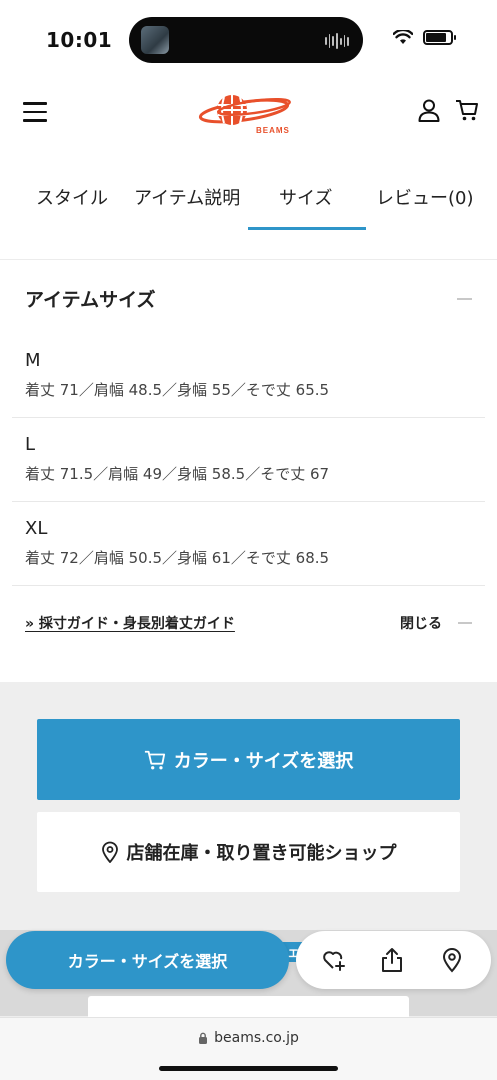 The height and width of the screenshot is (1080, 497). What do you see at coordinates (155, 40) in the screenshot?
I see `now-playing-artwork` at bounding box center [155, 40].